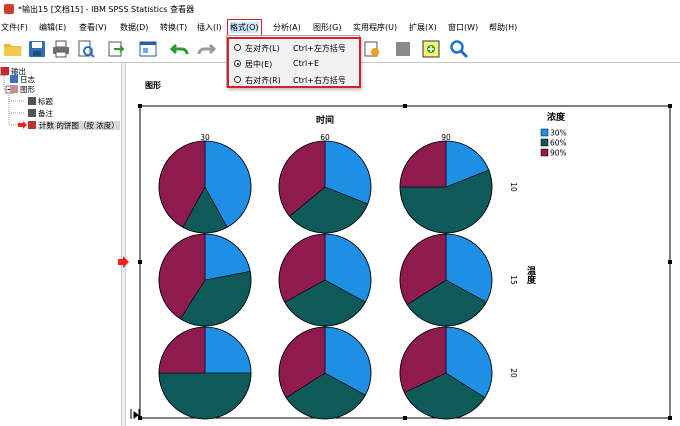 Image resolution: width=680 pixels, height=426 pixels. What do you see at coordinates (14, 89) in the screenshot?
I see `graph-folder-icon` at bounding box center [14, 89].